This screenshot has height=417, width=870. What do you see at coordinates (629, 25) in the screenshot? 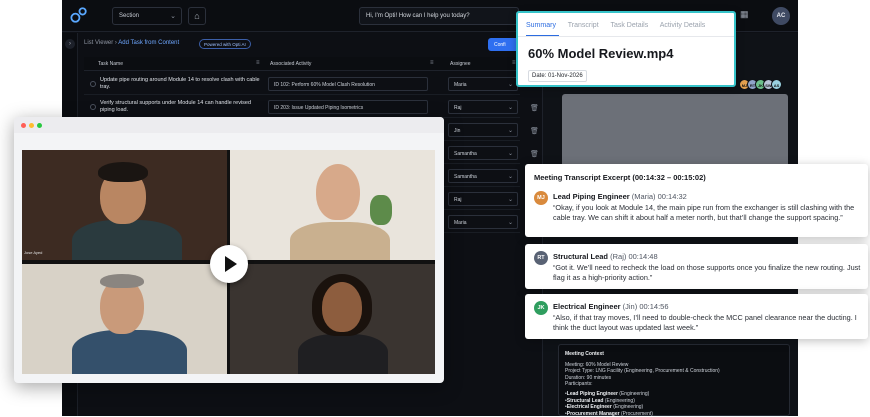
I see `tab-task-details: Task Details` at bounding box center [629, 25].